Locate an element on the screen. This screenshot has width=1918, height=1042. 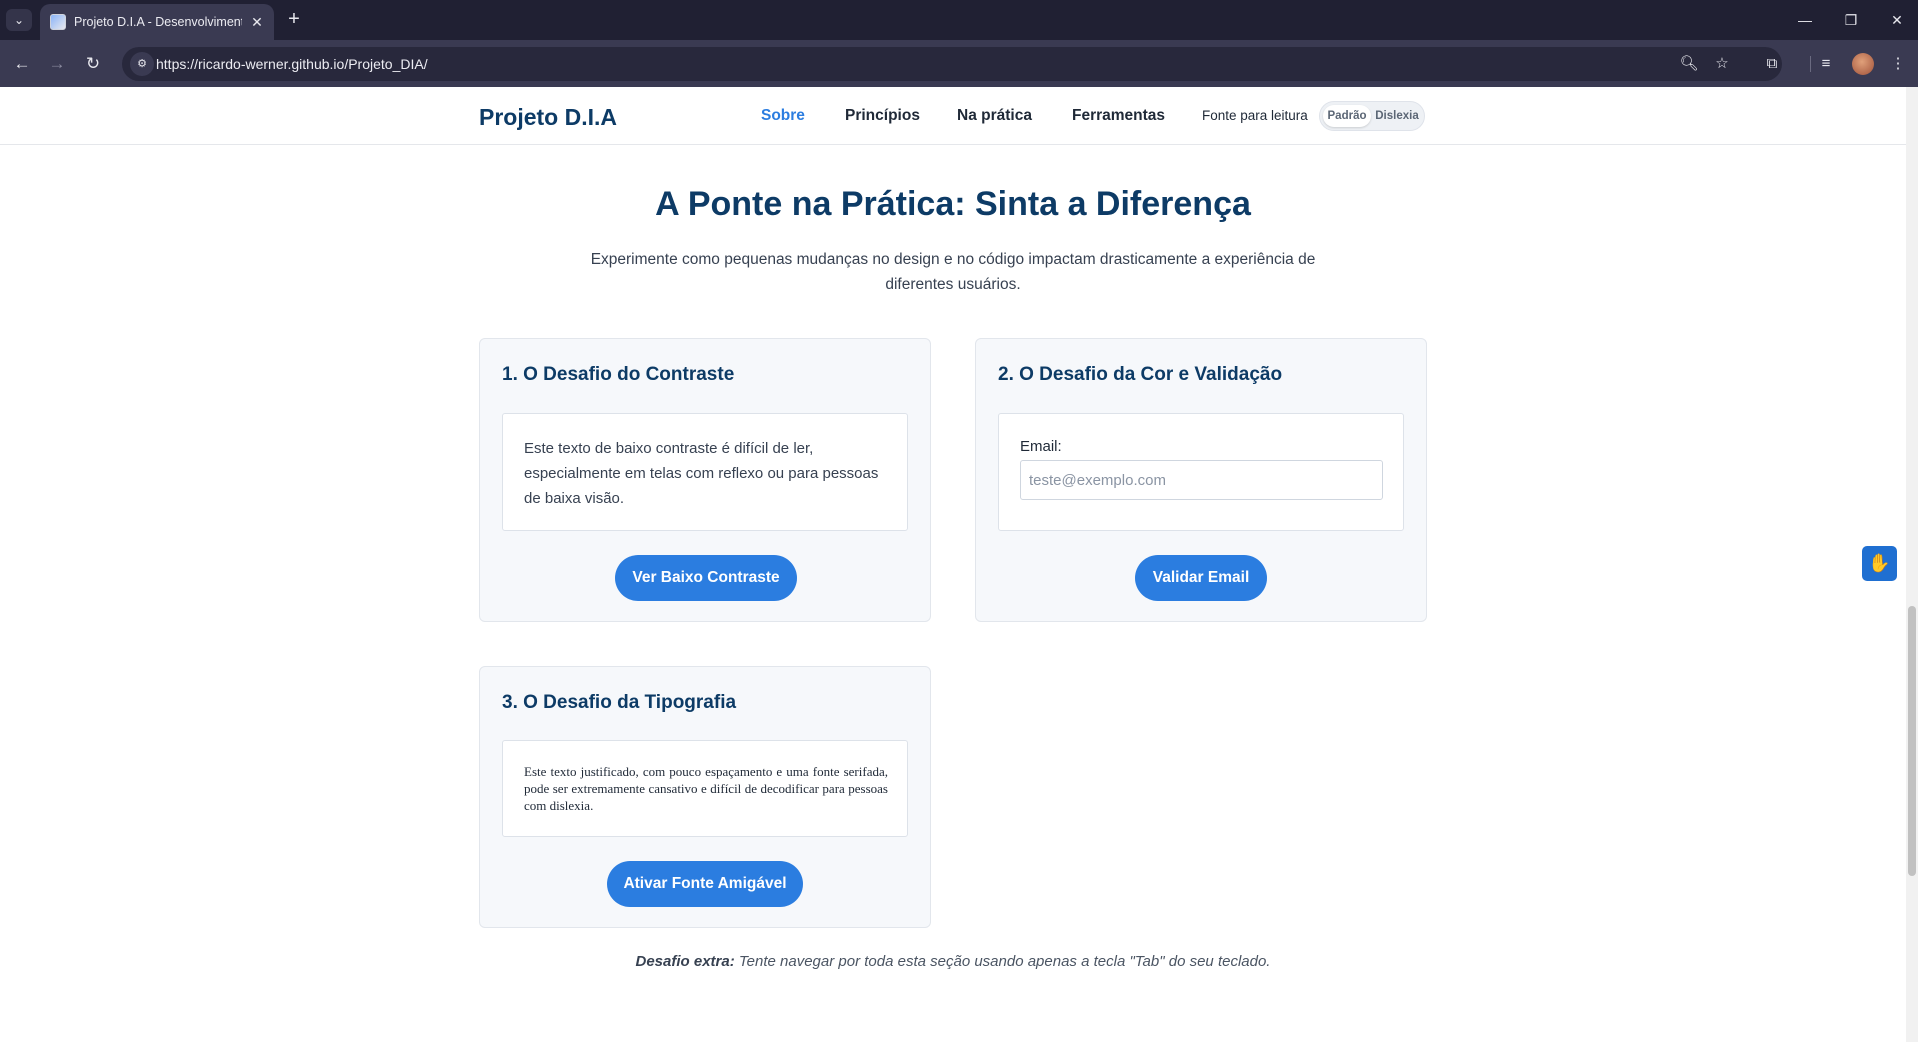
nav-link-ferramentas: Ferramentas is located at coordinates (1118, 116).